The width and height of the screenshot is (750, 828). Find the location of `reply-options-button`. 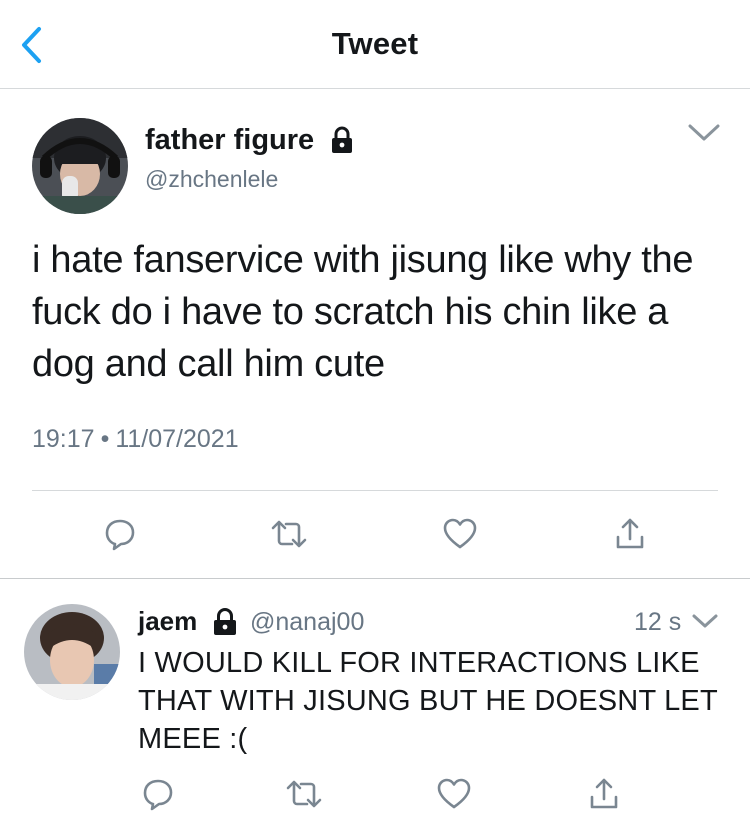

reply-options-button is located at coordinates (705, 623).